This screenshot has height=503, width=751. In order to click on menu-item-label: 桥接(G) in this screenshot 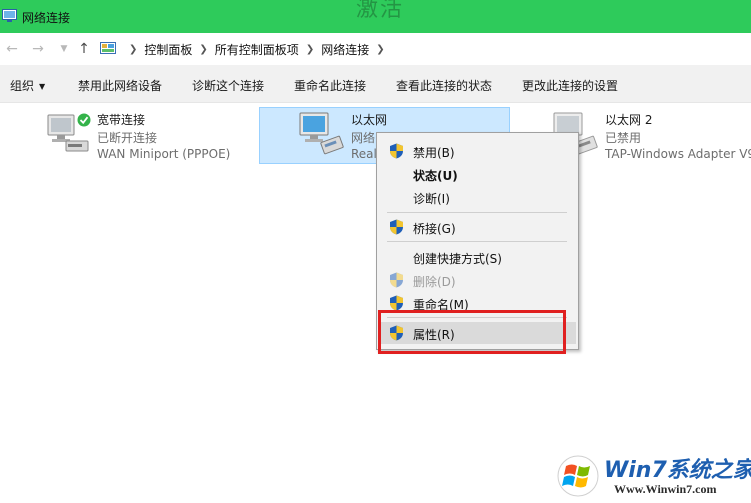, I will do `click(434, 229)`.